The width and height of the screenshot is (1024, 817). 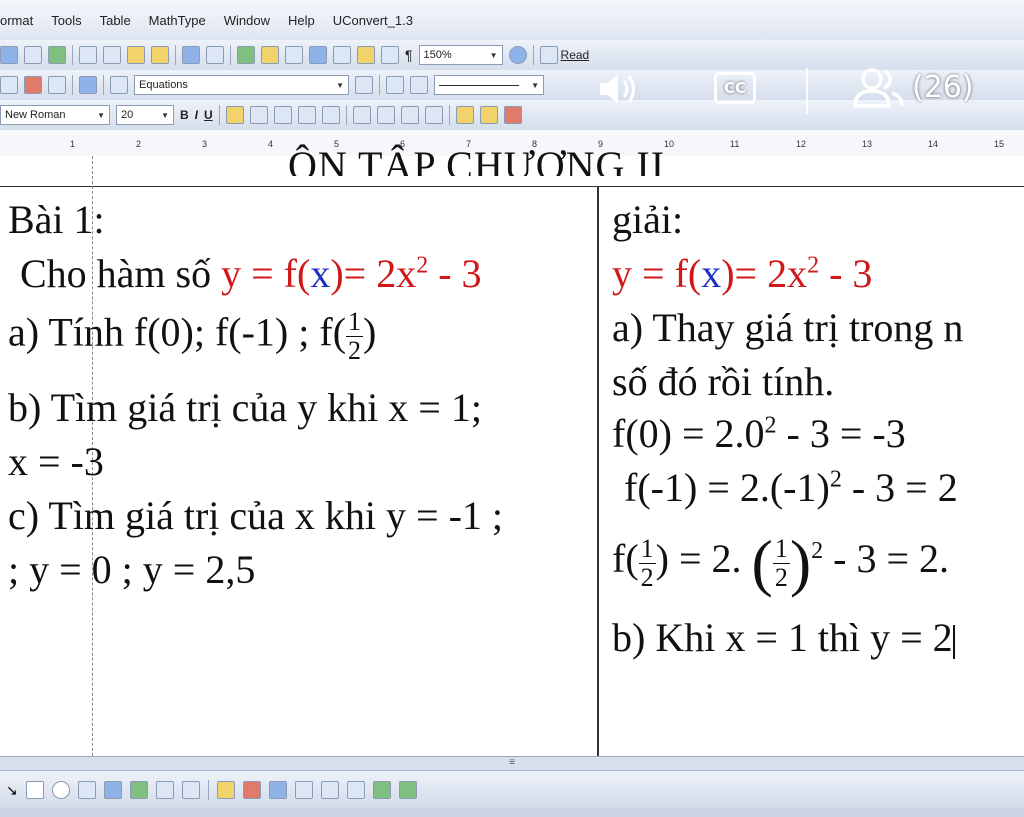 I want to click on captions-button: CC, so click(x=735, y=88).